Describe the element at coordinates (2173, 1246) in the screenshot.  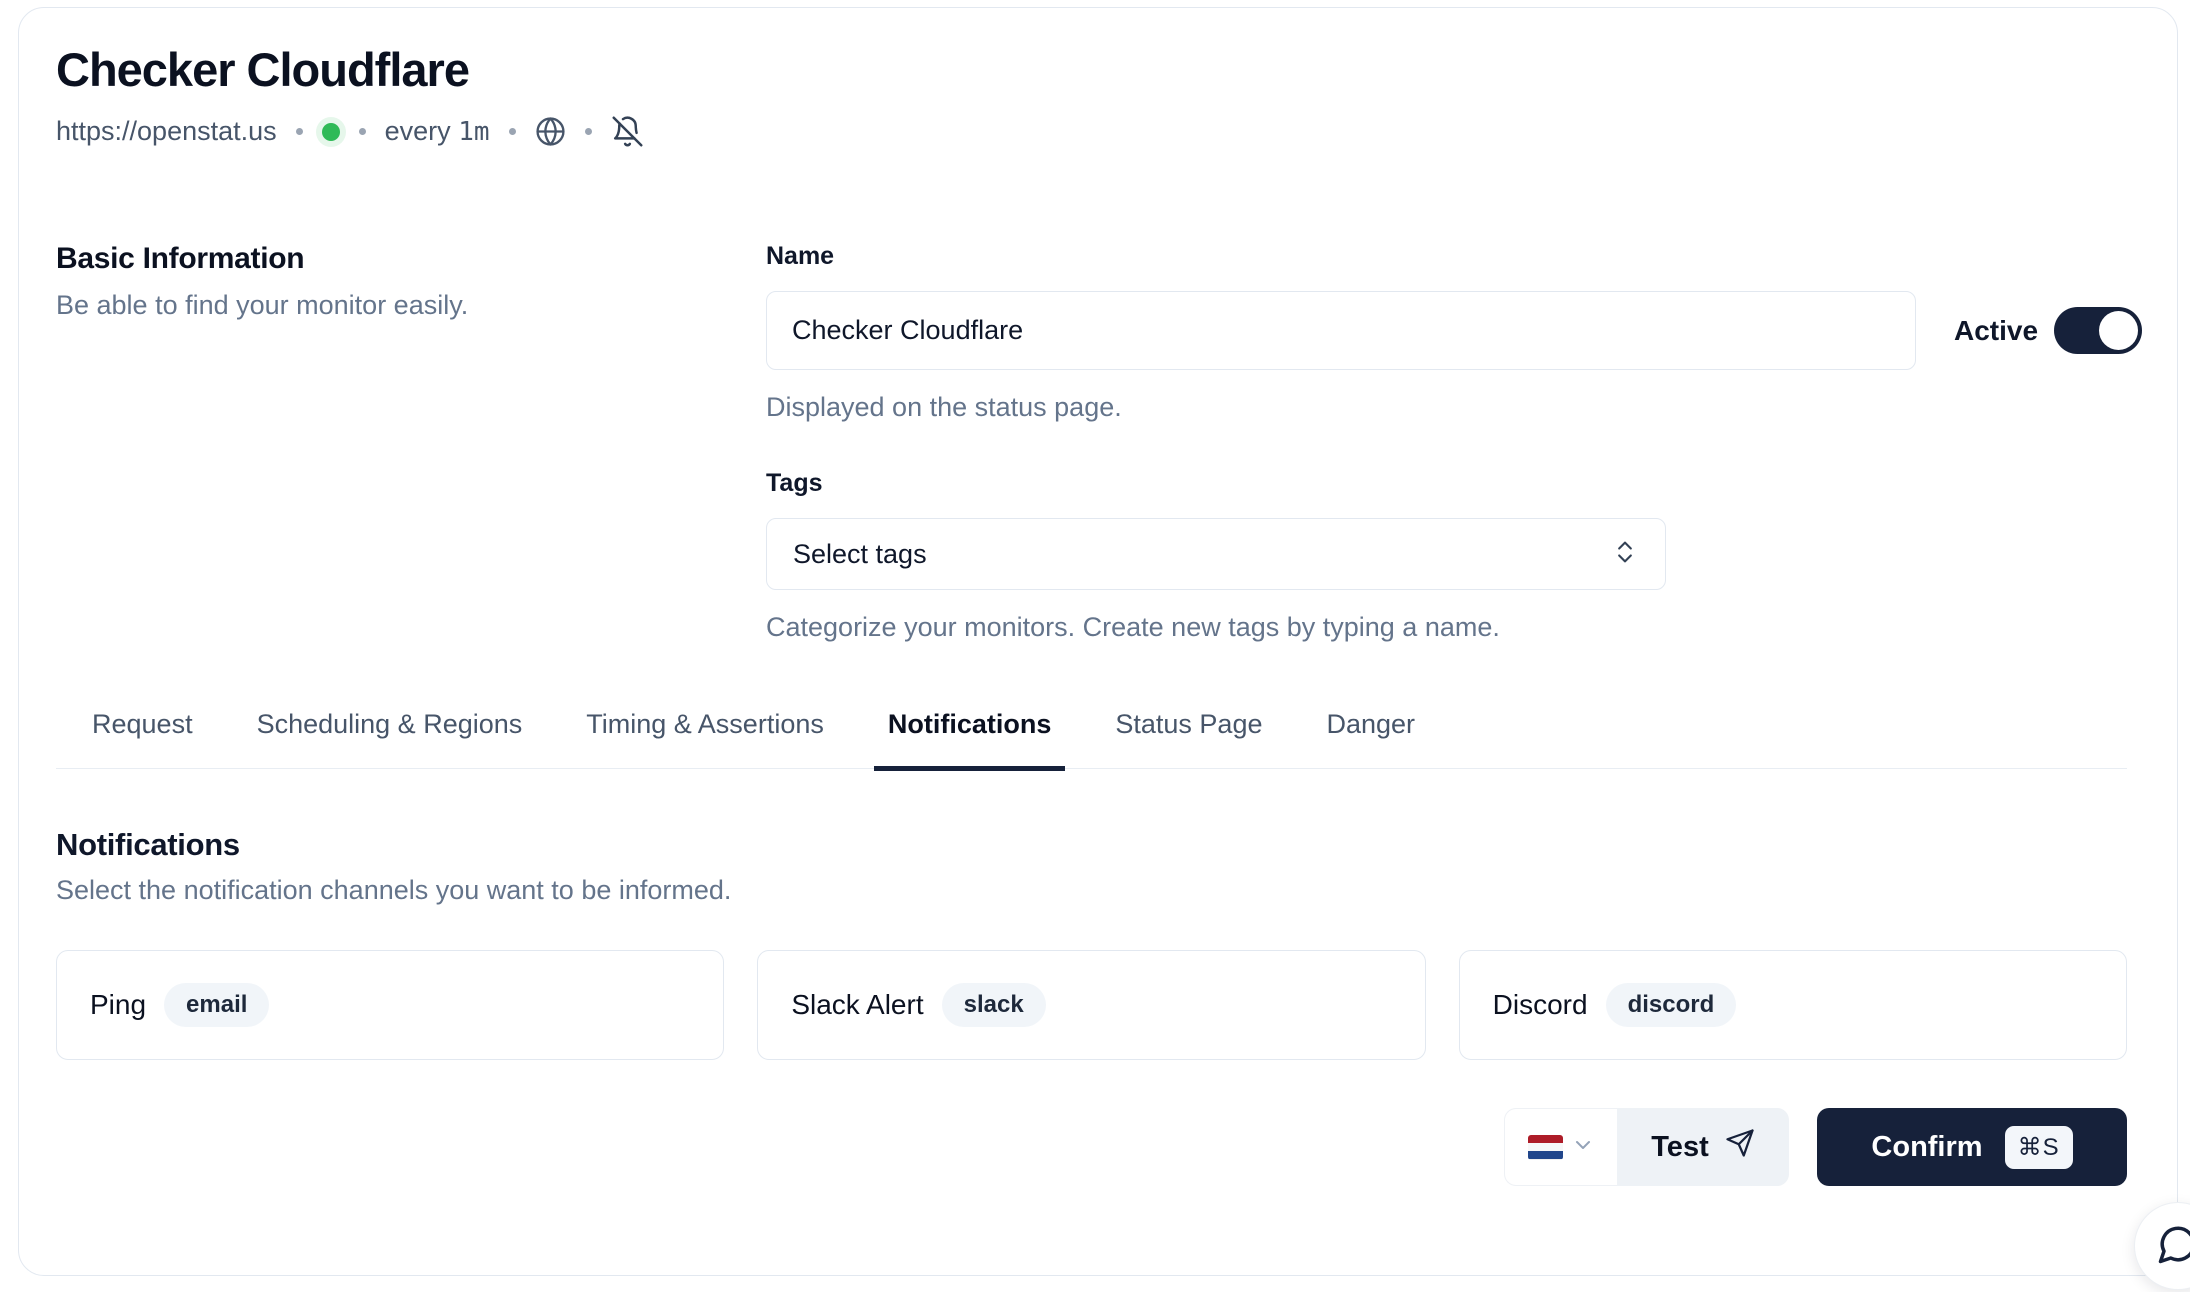
I see `chat-bubble-icon` at that location.